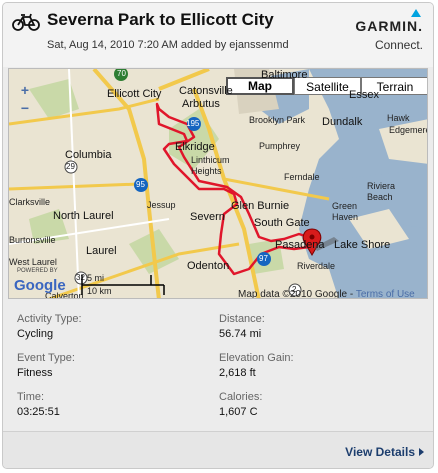  I want to click on copyright-text: Map data ©2010 Google -, so click(297, 294).